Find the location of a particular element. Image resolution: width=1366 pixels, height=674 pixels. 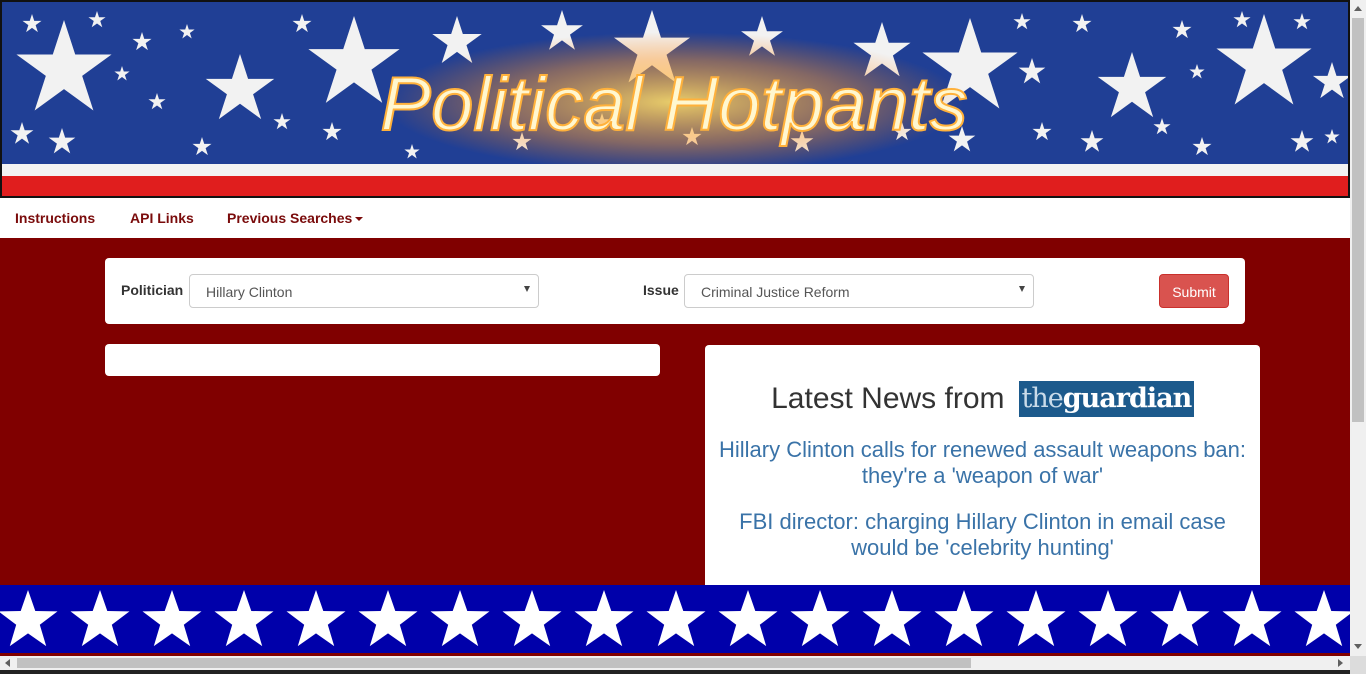

caret-down-icon is located at coordinates (359, 219).